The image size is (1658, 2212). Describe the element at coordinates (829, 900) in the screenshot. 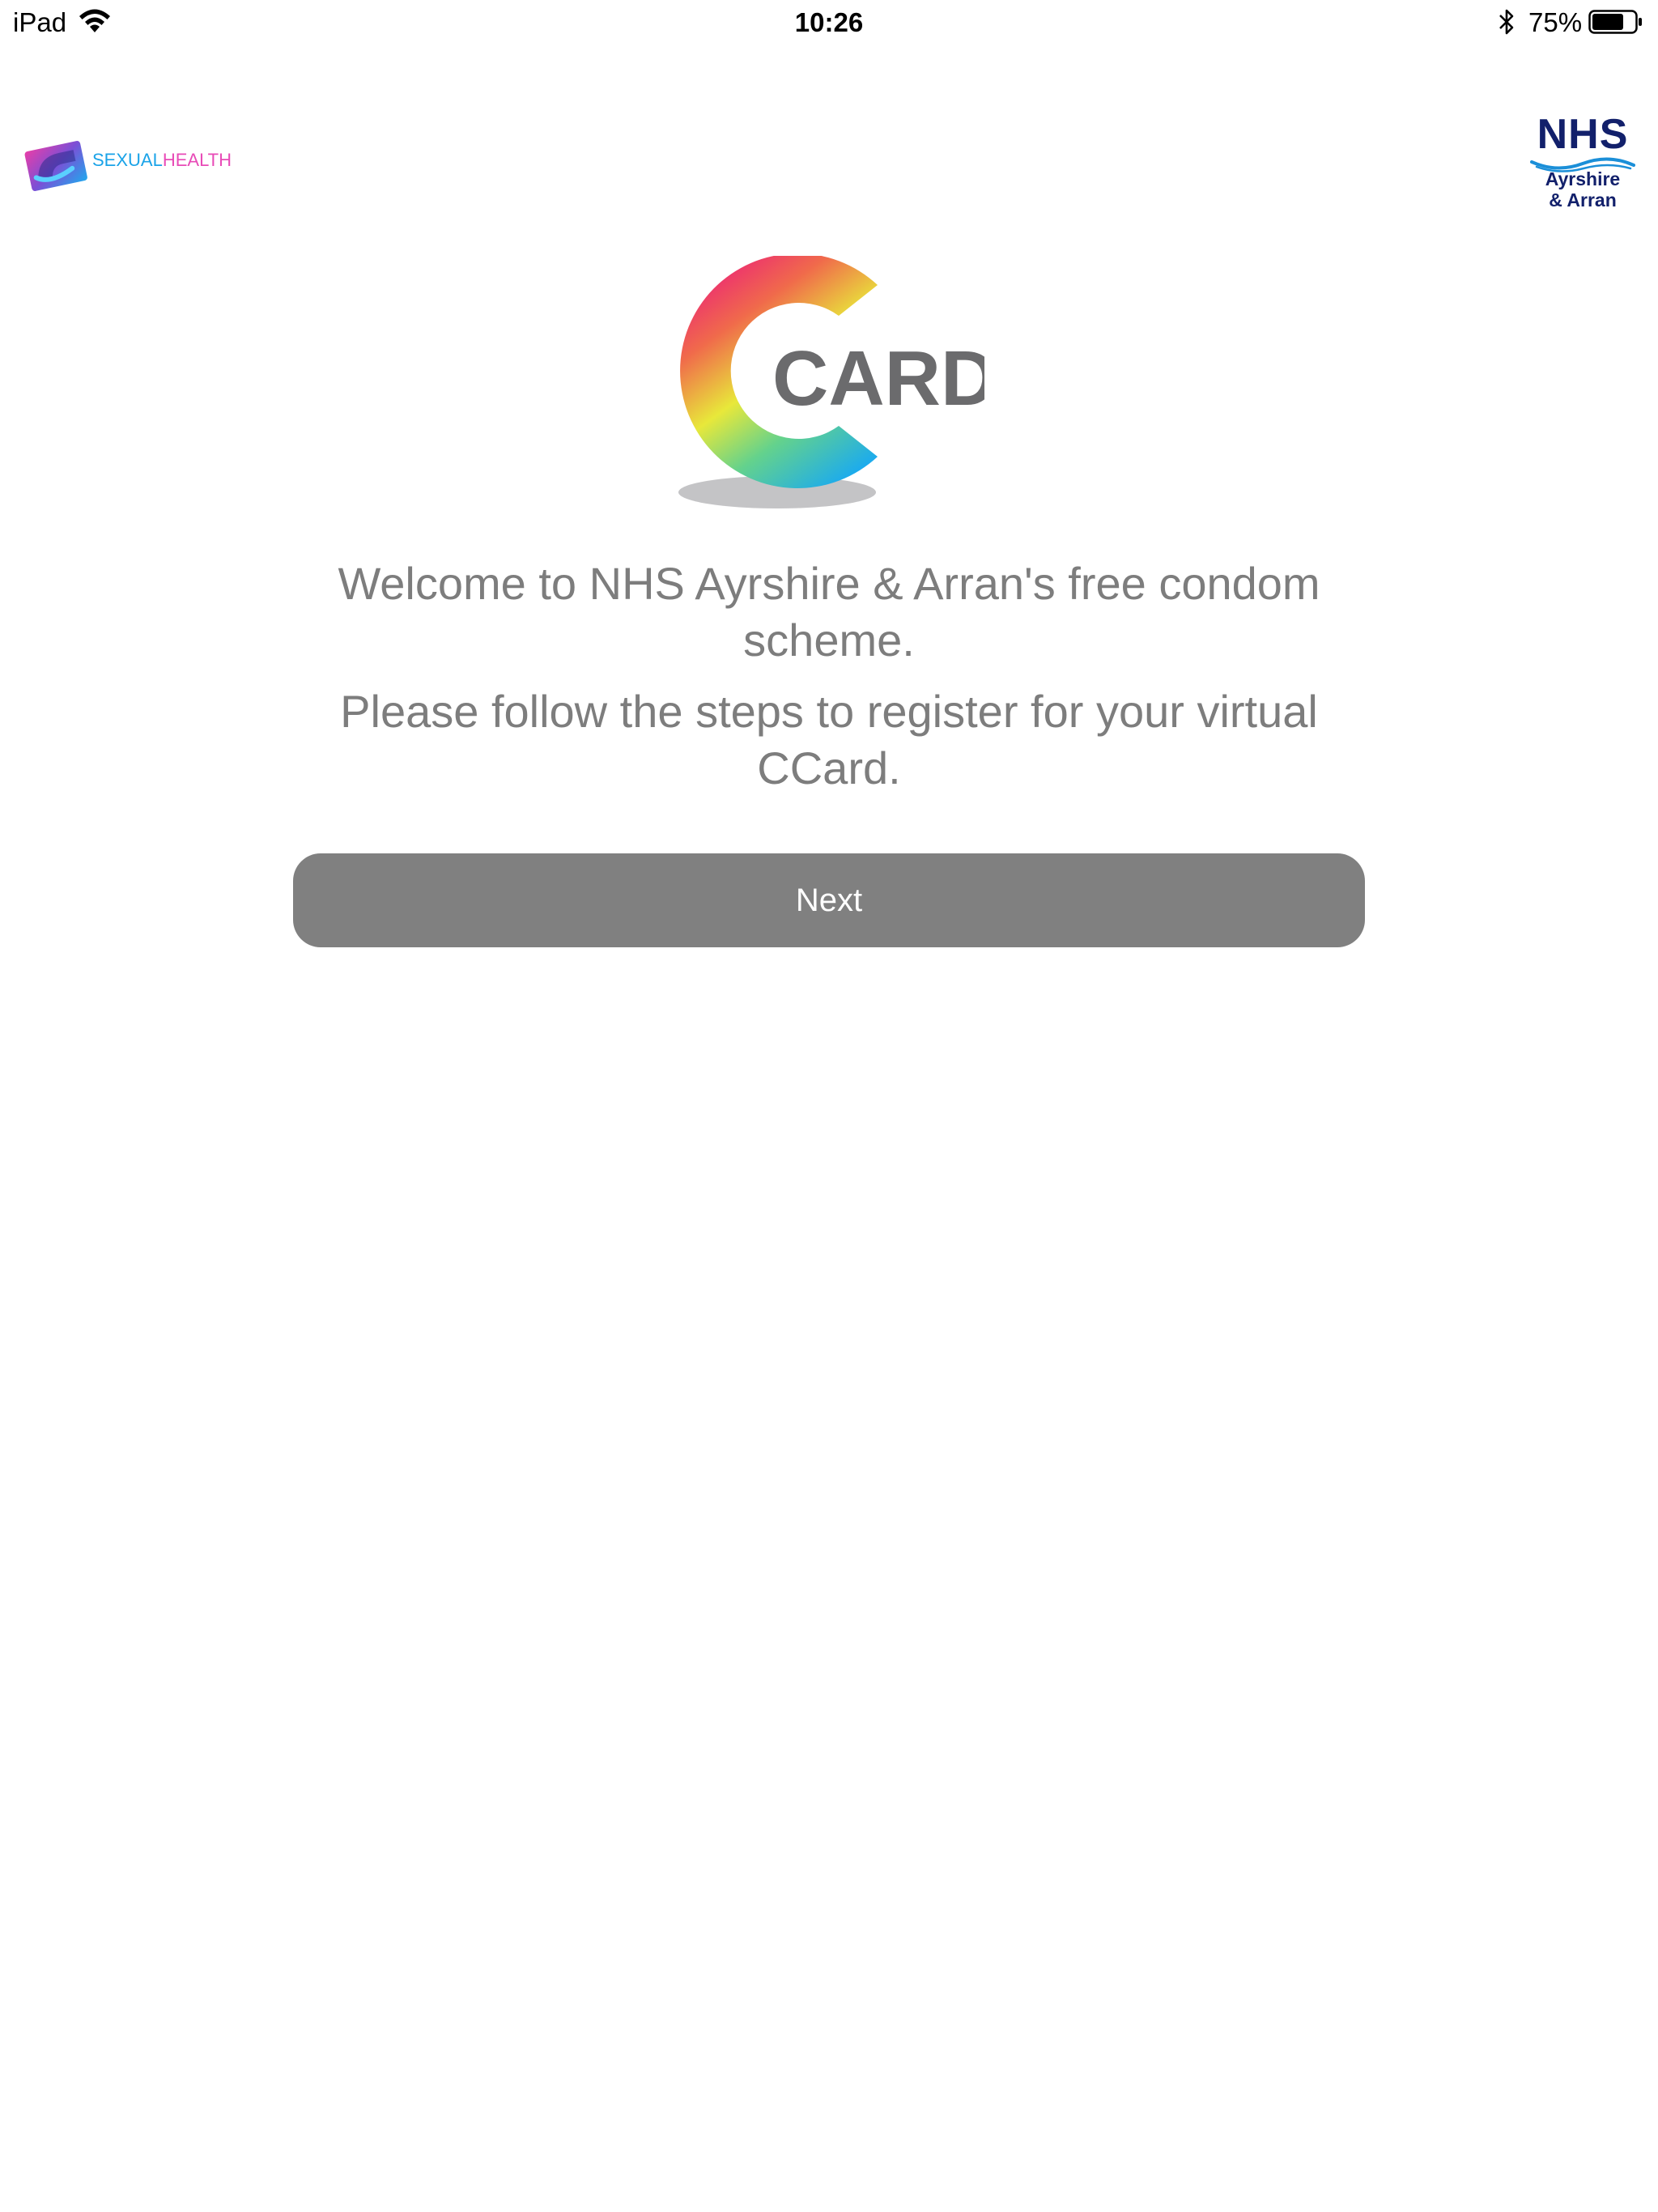

I see `next-button: Next` at that location.